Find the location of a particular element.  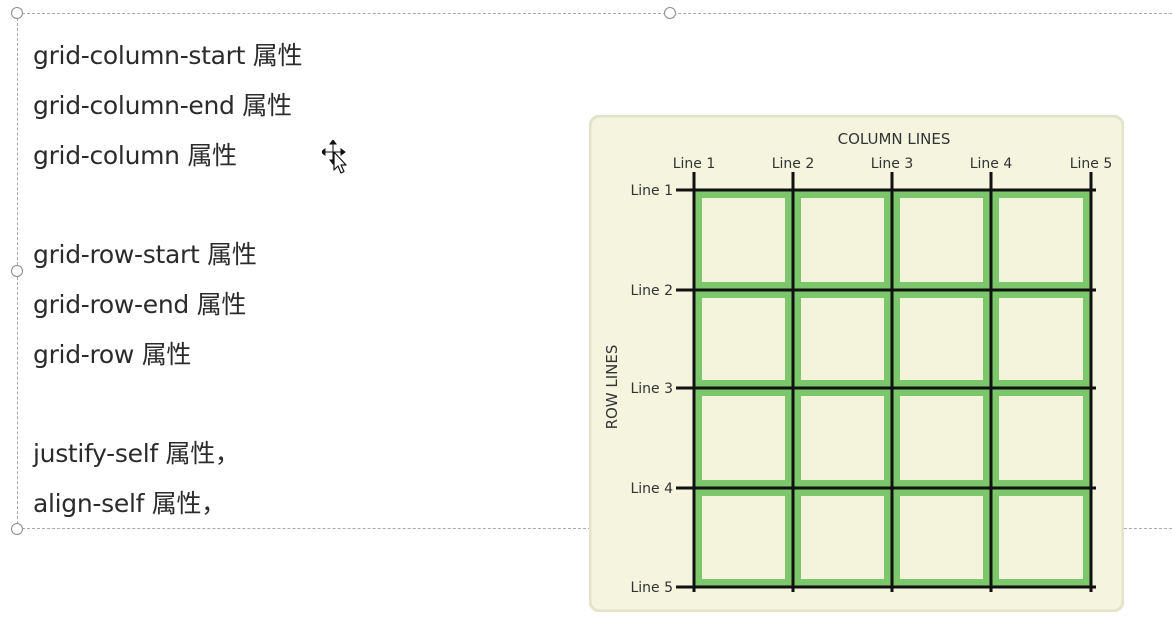

row-line-label: Line 1 is located at coordinates (651, 191).